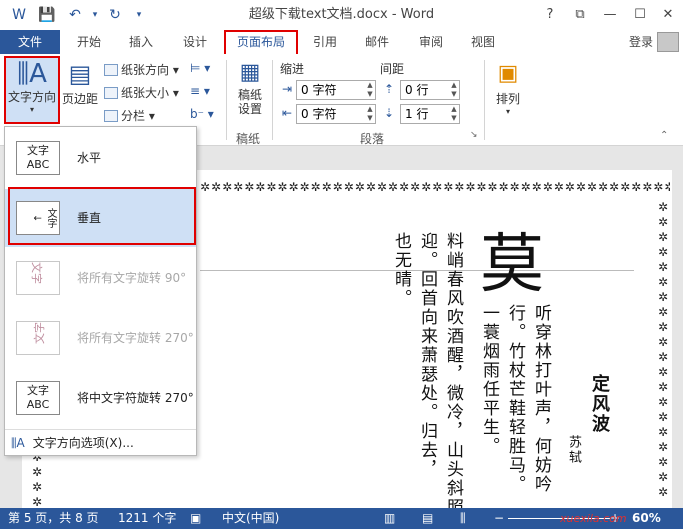  What do you see at coordinates (89, 218) in the screenshot?
I see `menu-item-label: 垂直` at bounding box center [89, 218].